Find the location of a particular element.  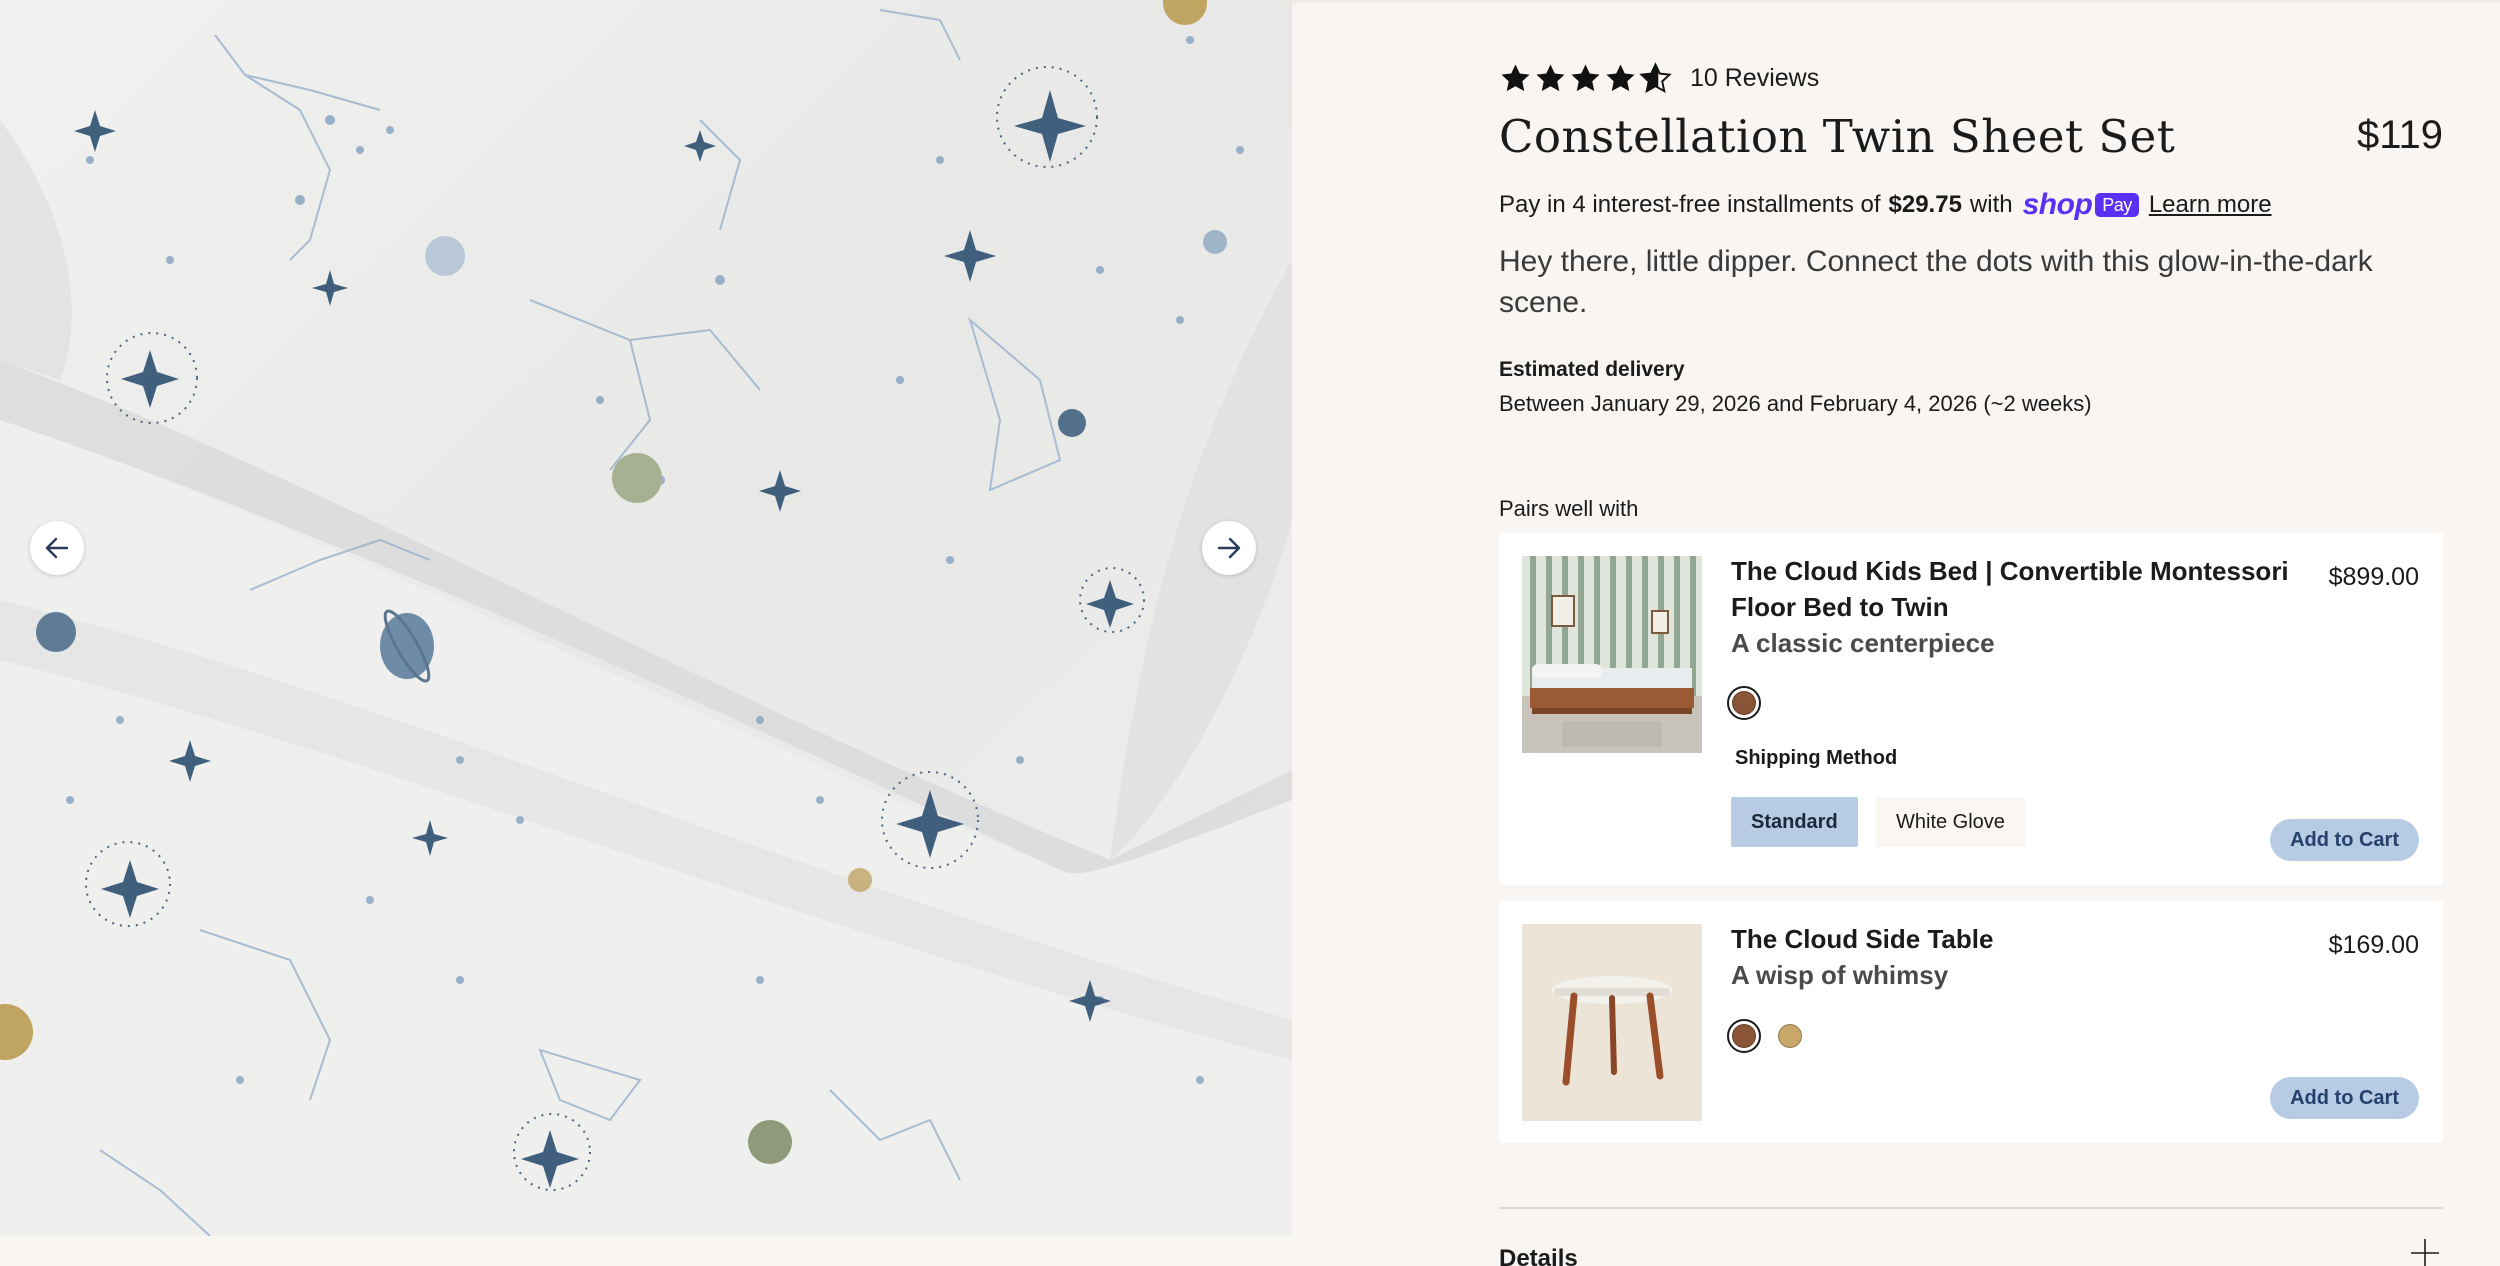

pairs-heading: Pairs well with is located at coordinates (1569, 508).